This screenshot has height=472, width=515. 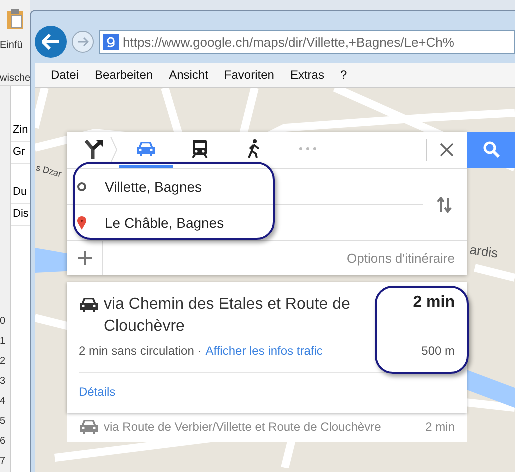 I want to click on map-label: s Dzar, so click(x=49, y=171).